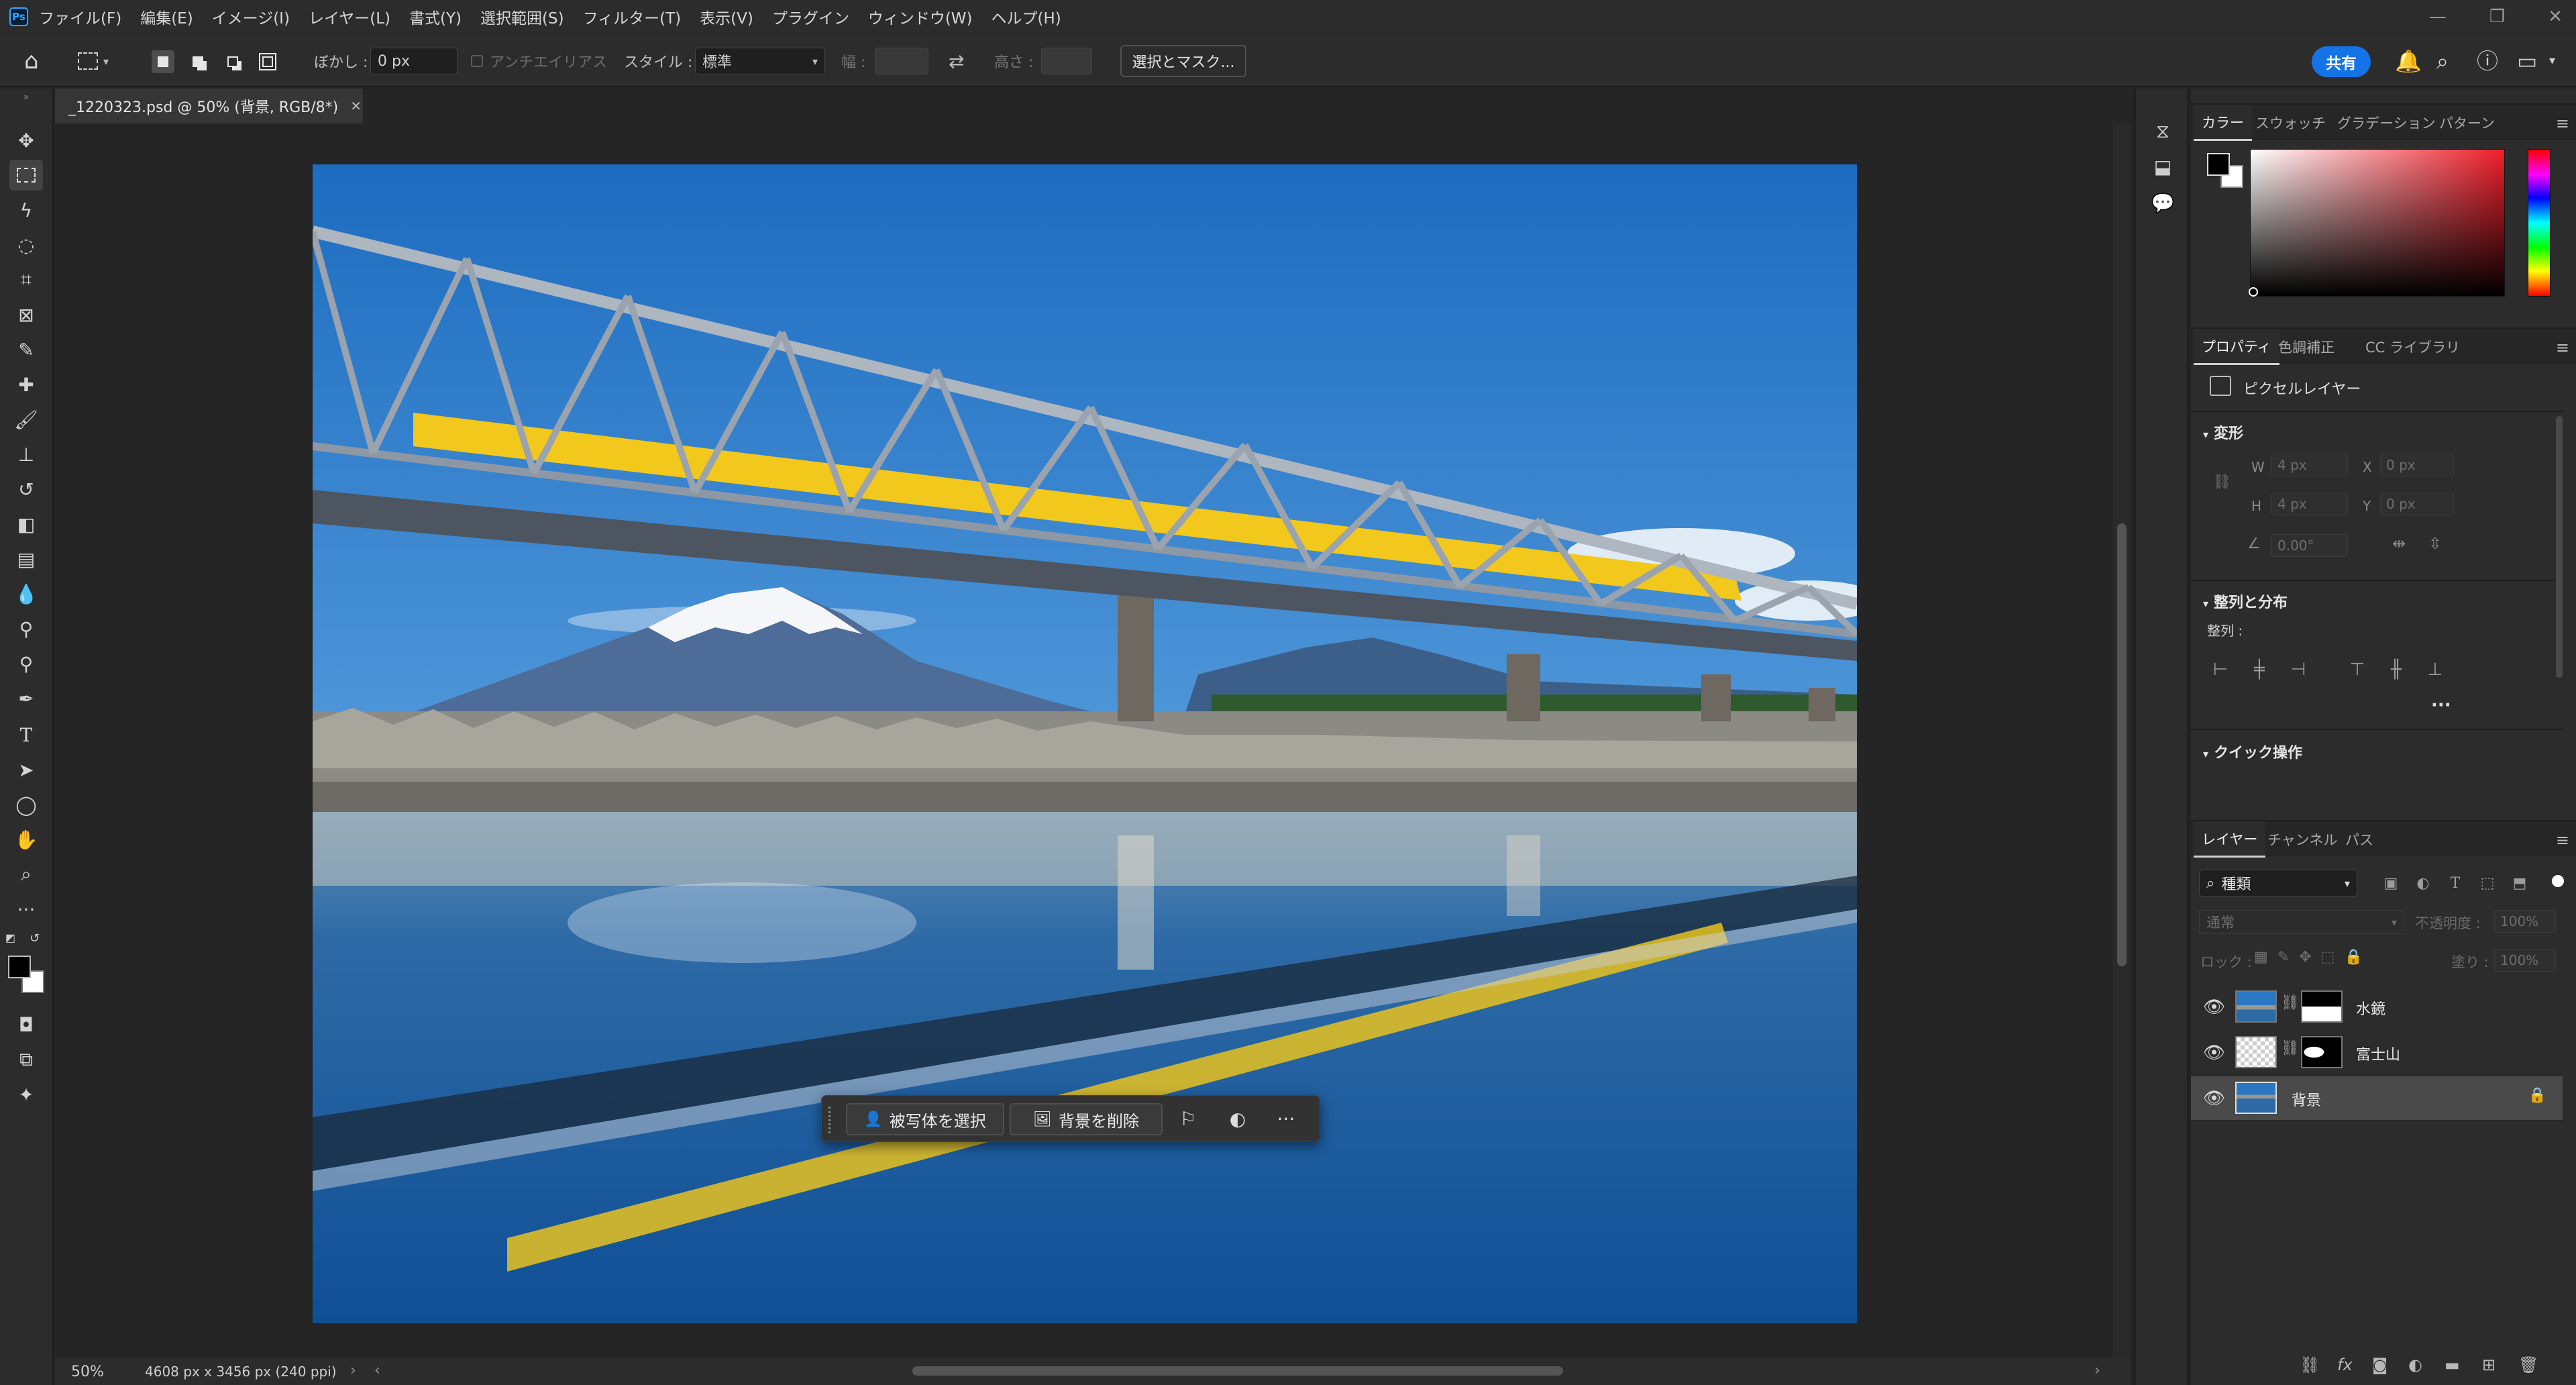  Describe the element at coordinates (26, 698) in the screenshot. I see `pen-tool-icon: ✒` at that location.